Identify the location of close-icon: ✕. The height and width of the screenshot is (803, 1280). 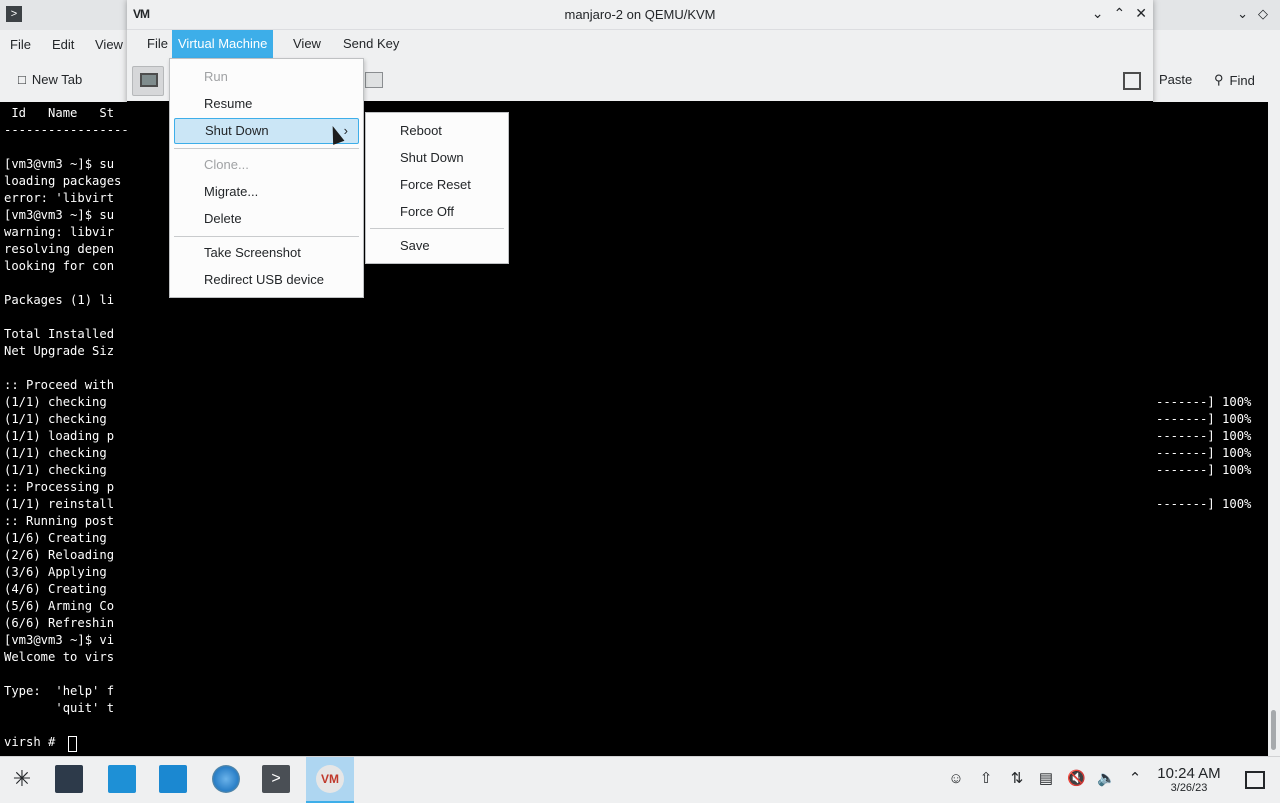
(1141, 13).